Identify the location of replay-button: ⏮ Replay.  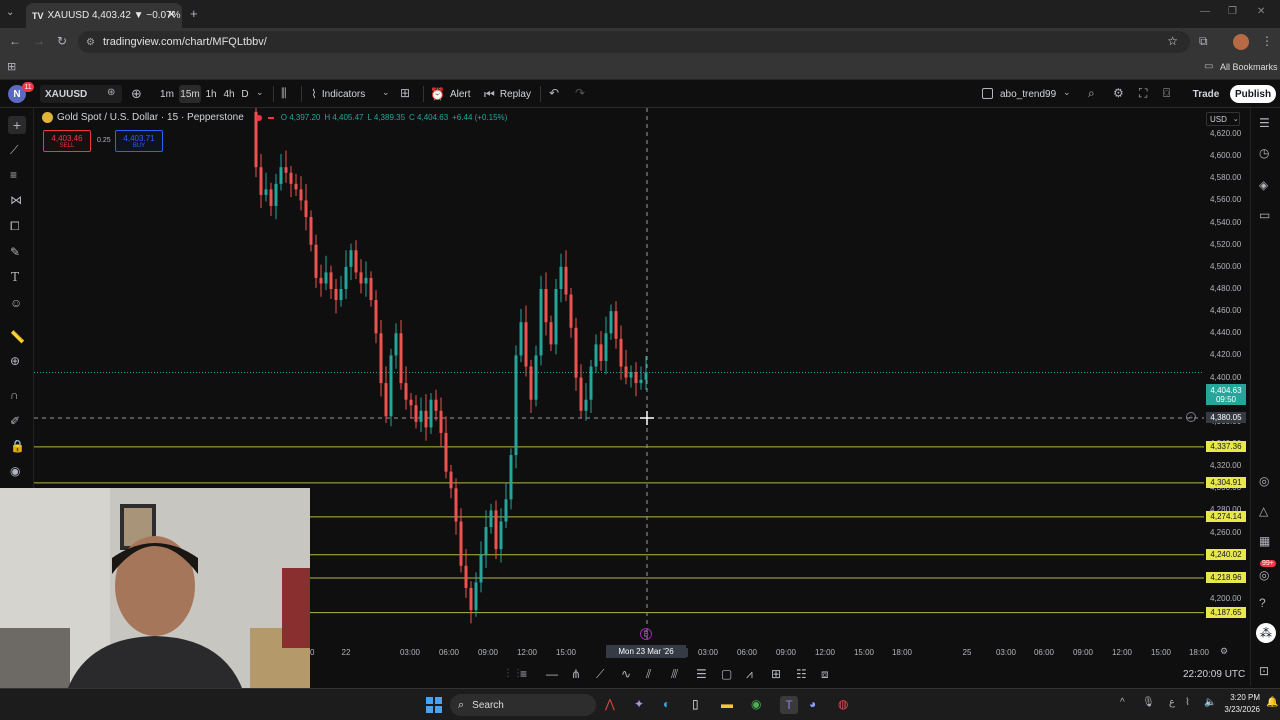
(510, 94).